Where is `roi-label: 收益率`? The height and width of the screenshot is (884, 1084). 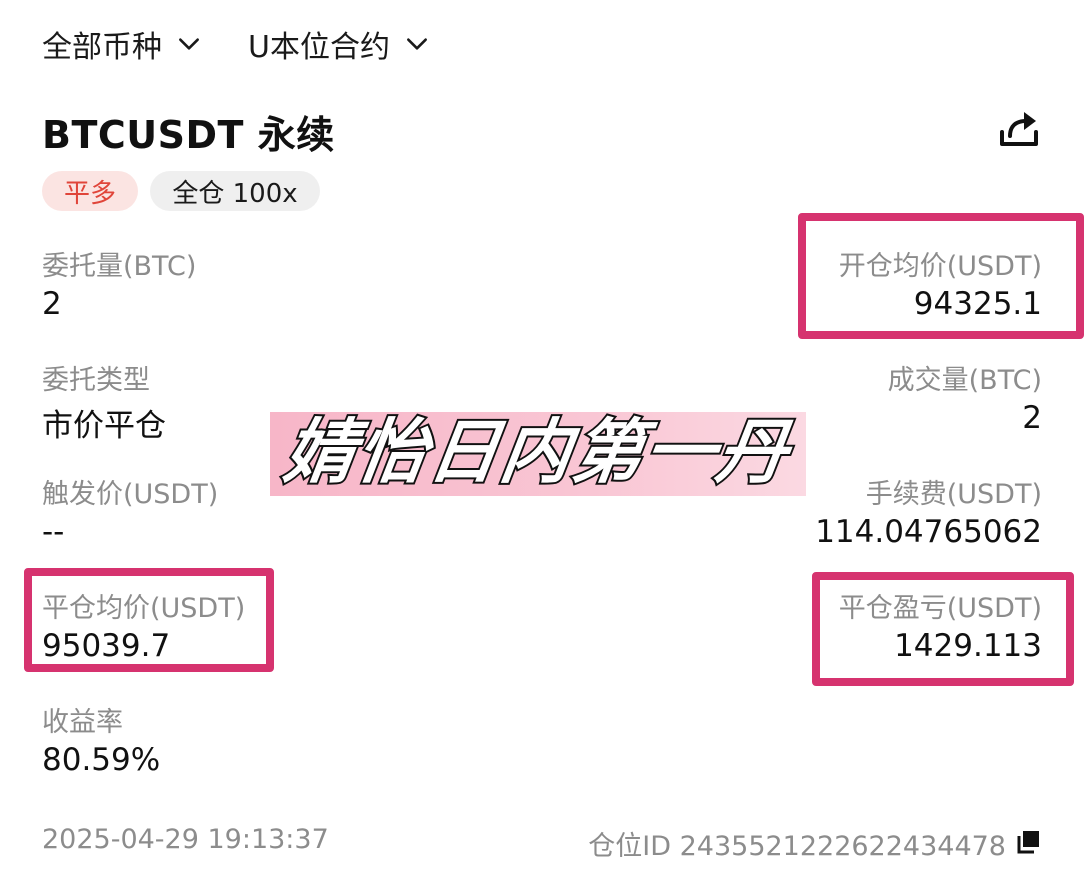 roi-label: 收益率 is located at coordinates (82, 722).